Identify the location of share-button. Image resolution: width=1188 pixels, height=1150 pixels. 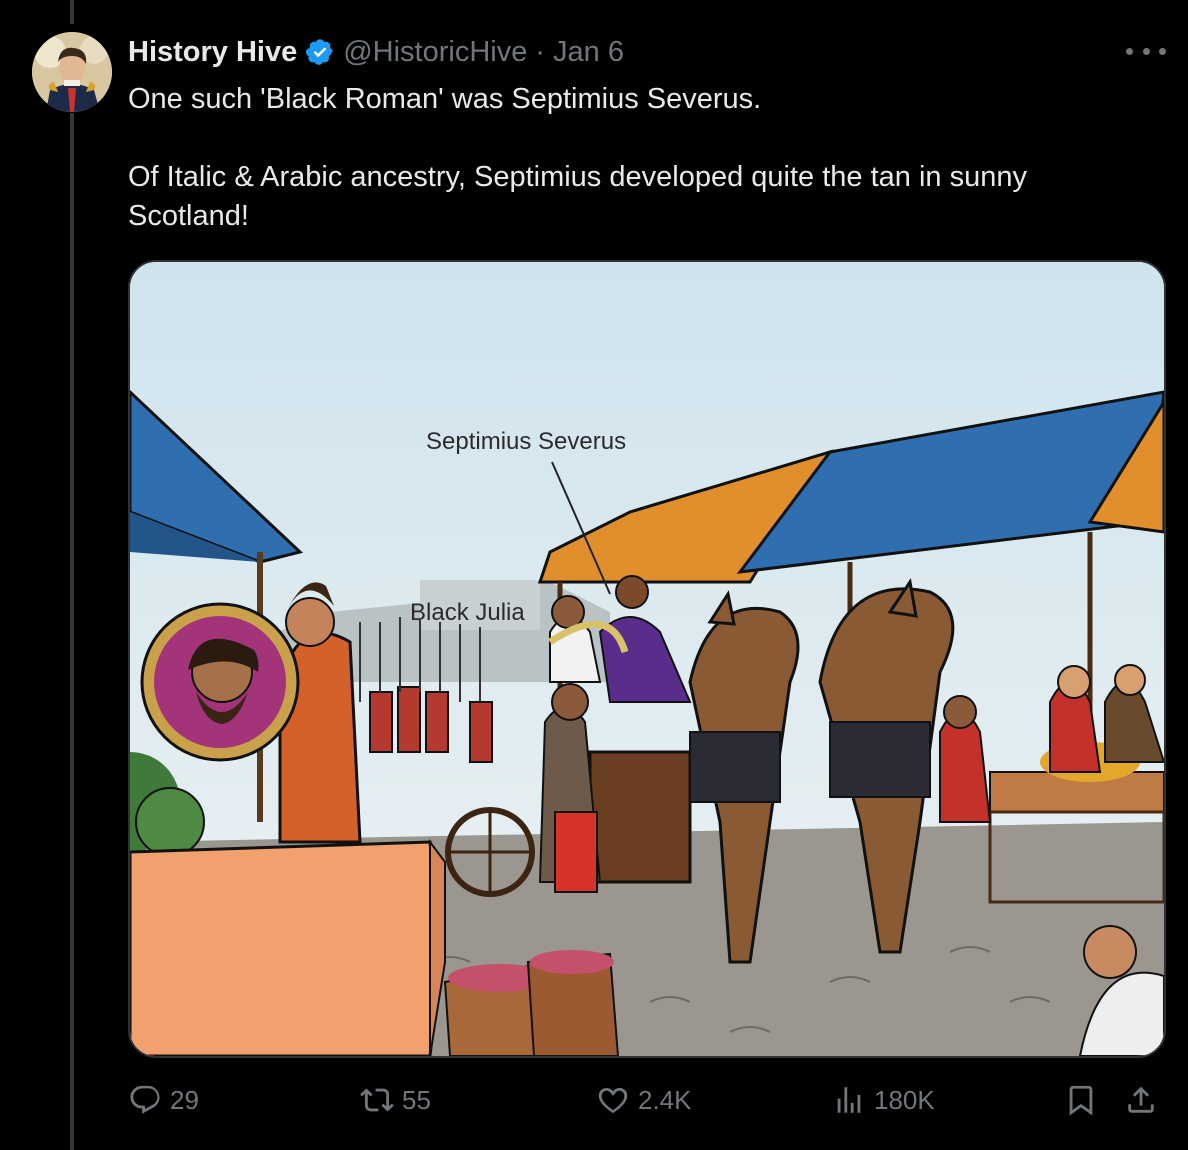
(1141, 1100).